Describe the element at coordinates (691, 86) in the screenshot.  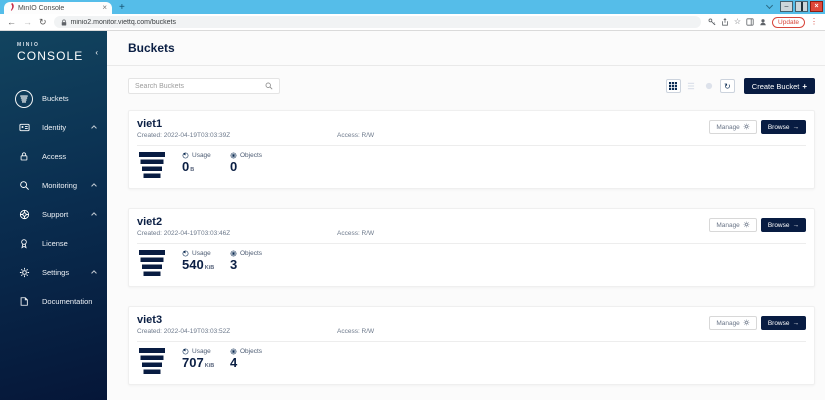
I see `list-view-button` at that location.